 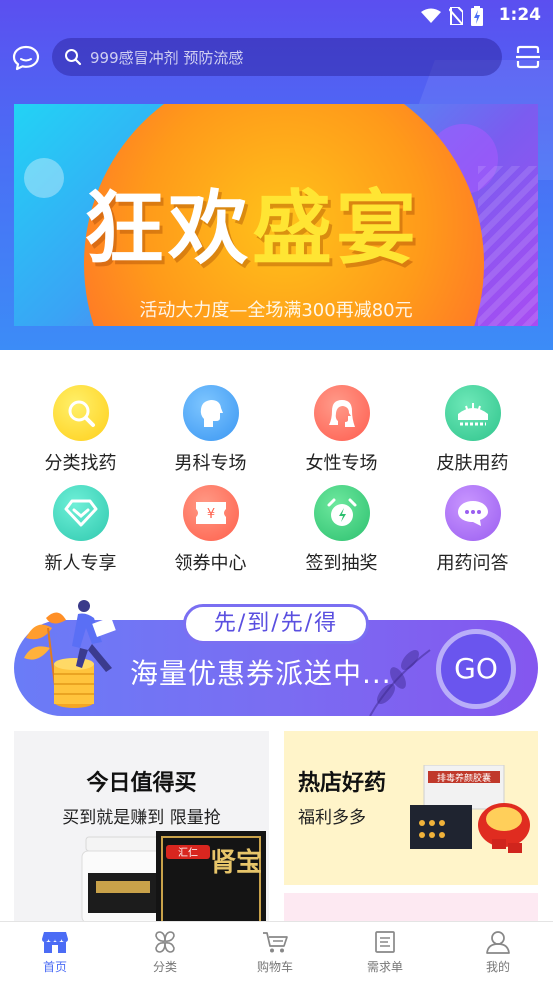 What do you see at coordinates (188, 852) in the screenshot?
I see `medicine-box-brand: 汇仁` at bounding box center [188, 852].